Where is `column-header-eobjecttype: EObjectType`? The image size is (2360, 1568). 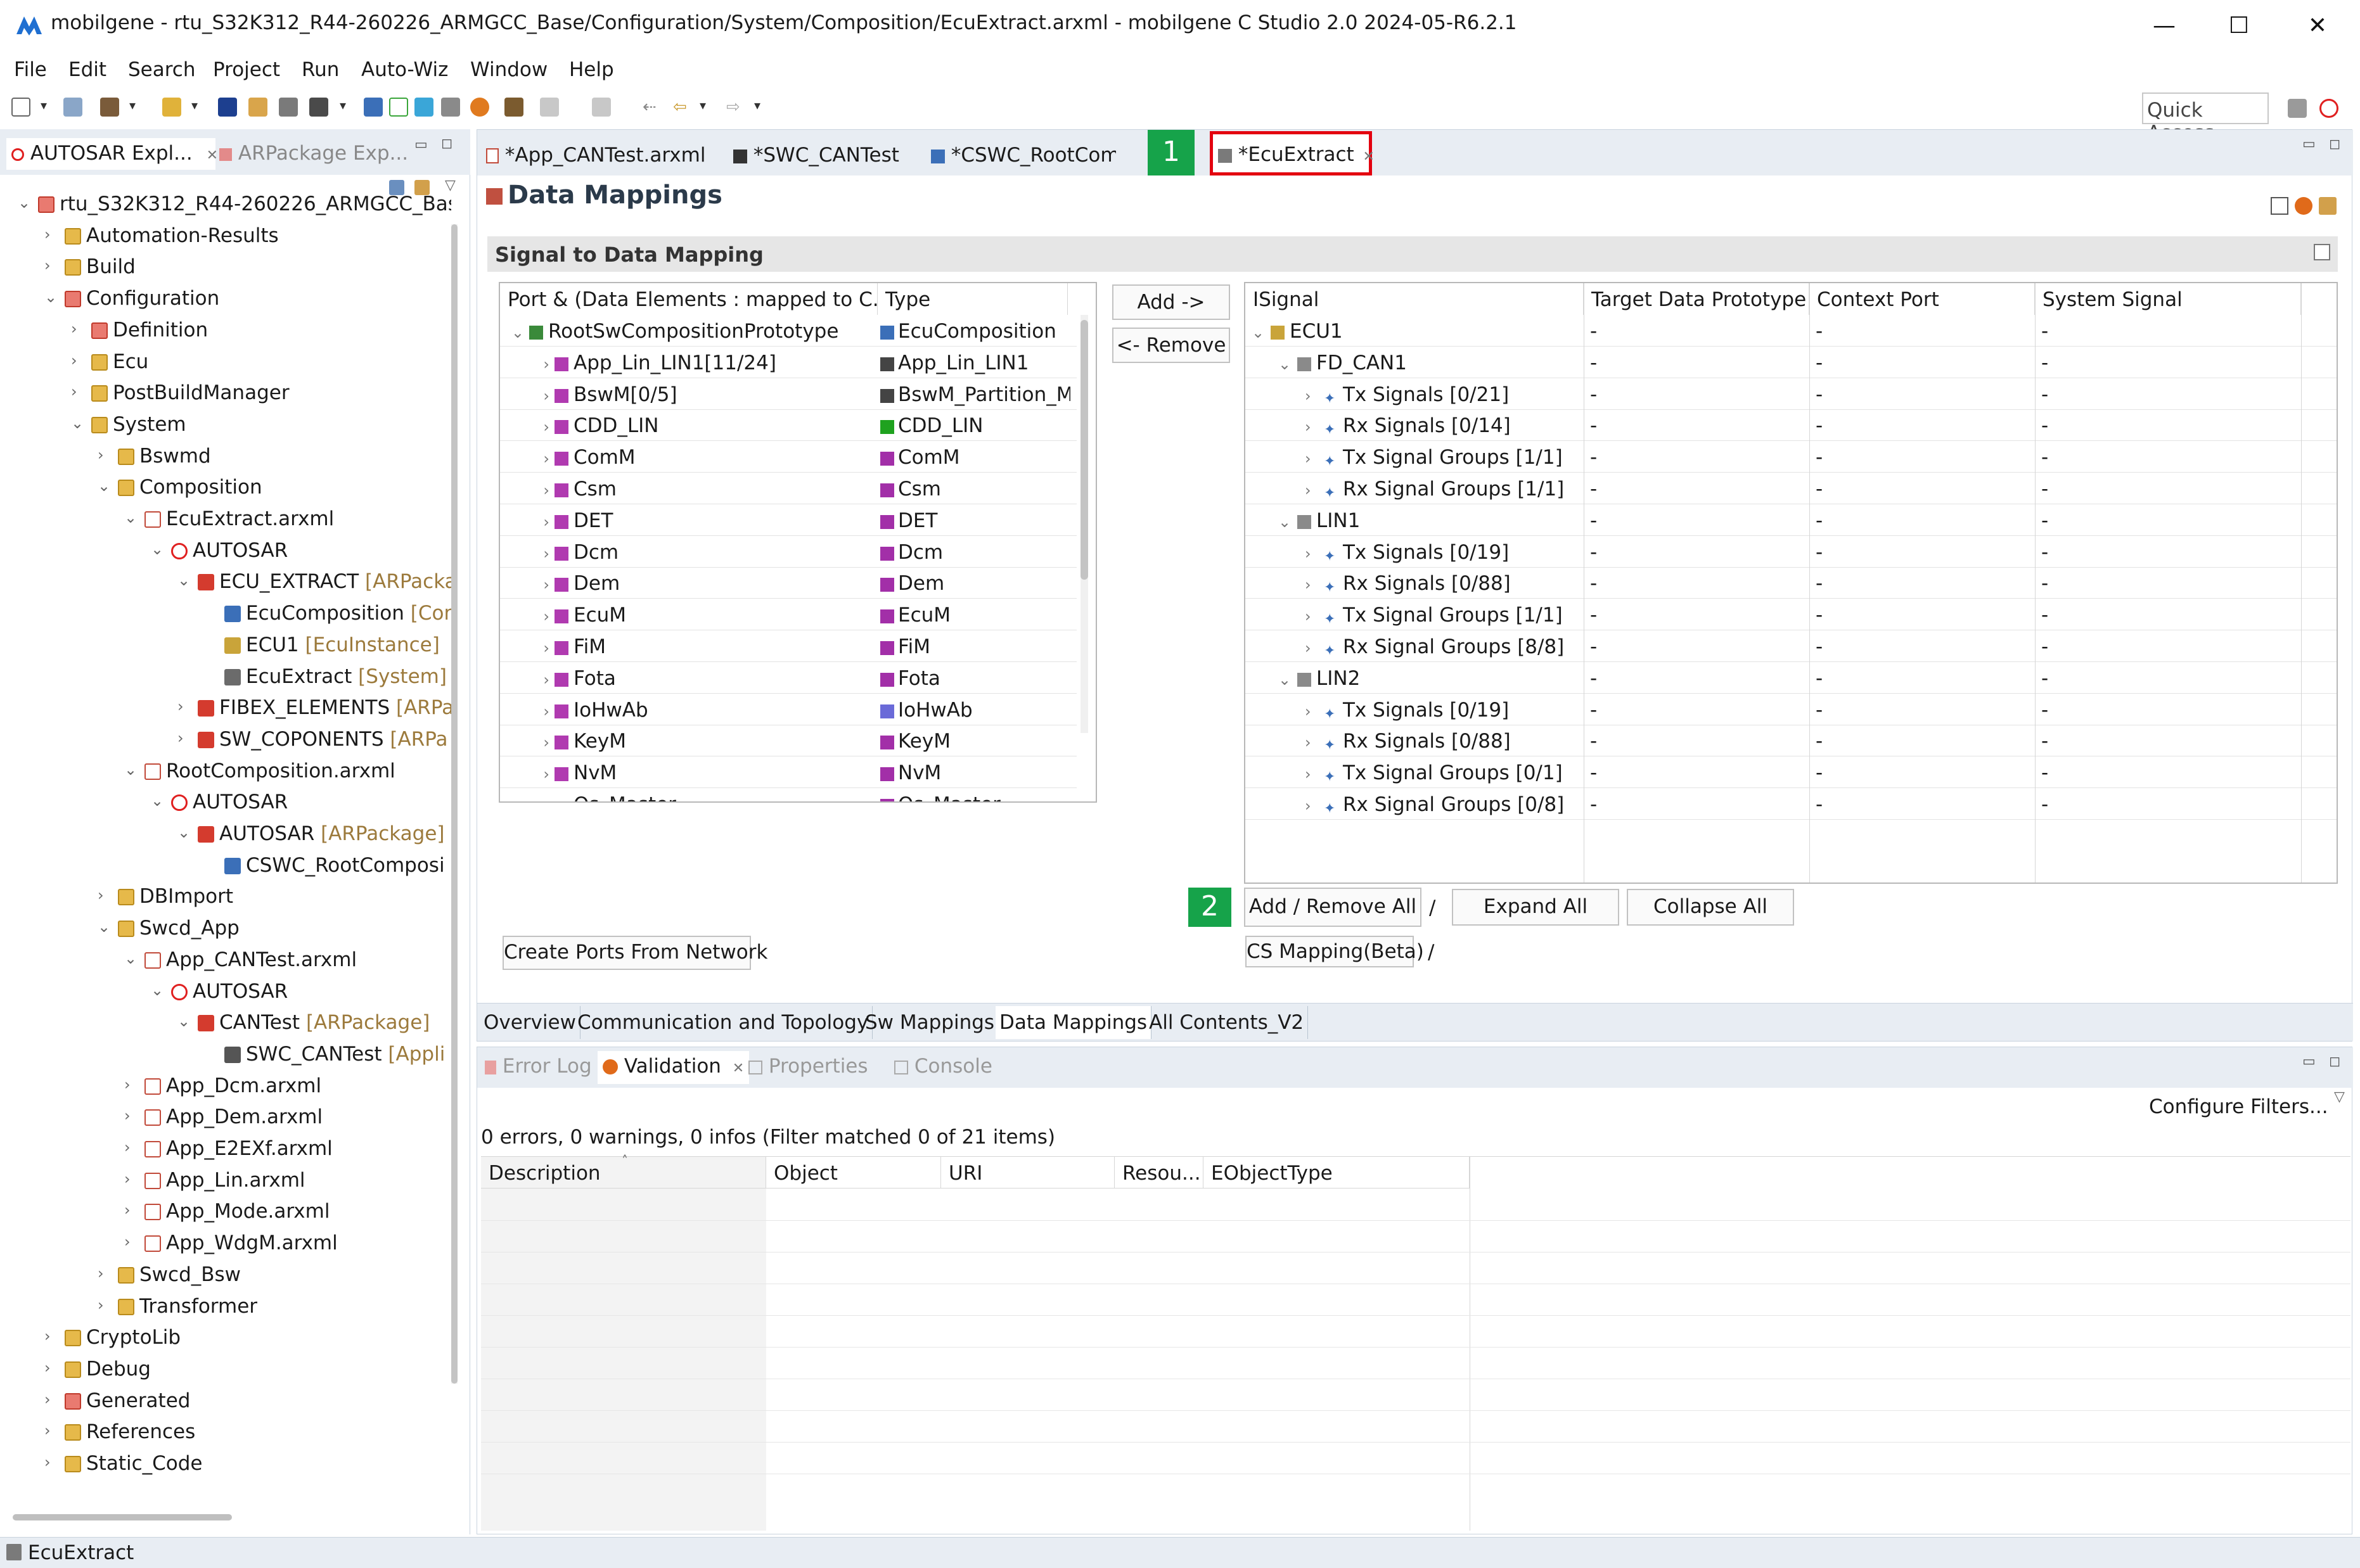 column-header-eobjecttype: EObjectType is located at coordinates (1336, 1173).